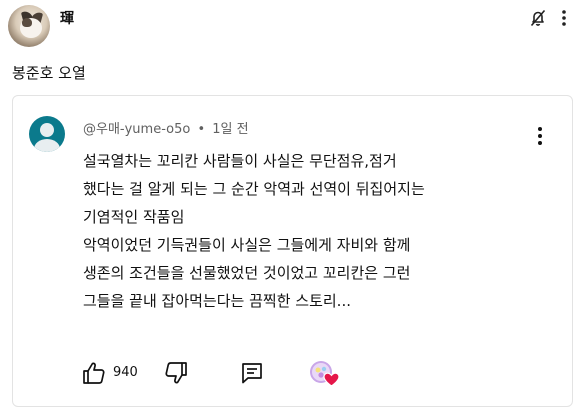 This screenshot has width=585, height=411. What do you see at coordinates (47, 134) in the screenshot?
I see `comment-avatar` at bounding box center [47, 134].